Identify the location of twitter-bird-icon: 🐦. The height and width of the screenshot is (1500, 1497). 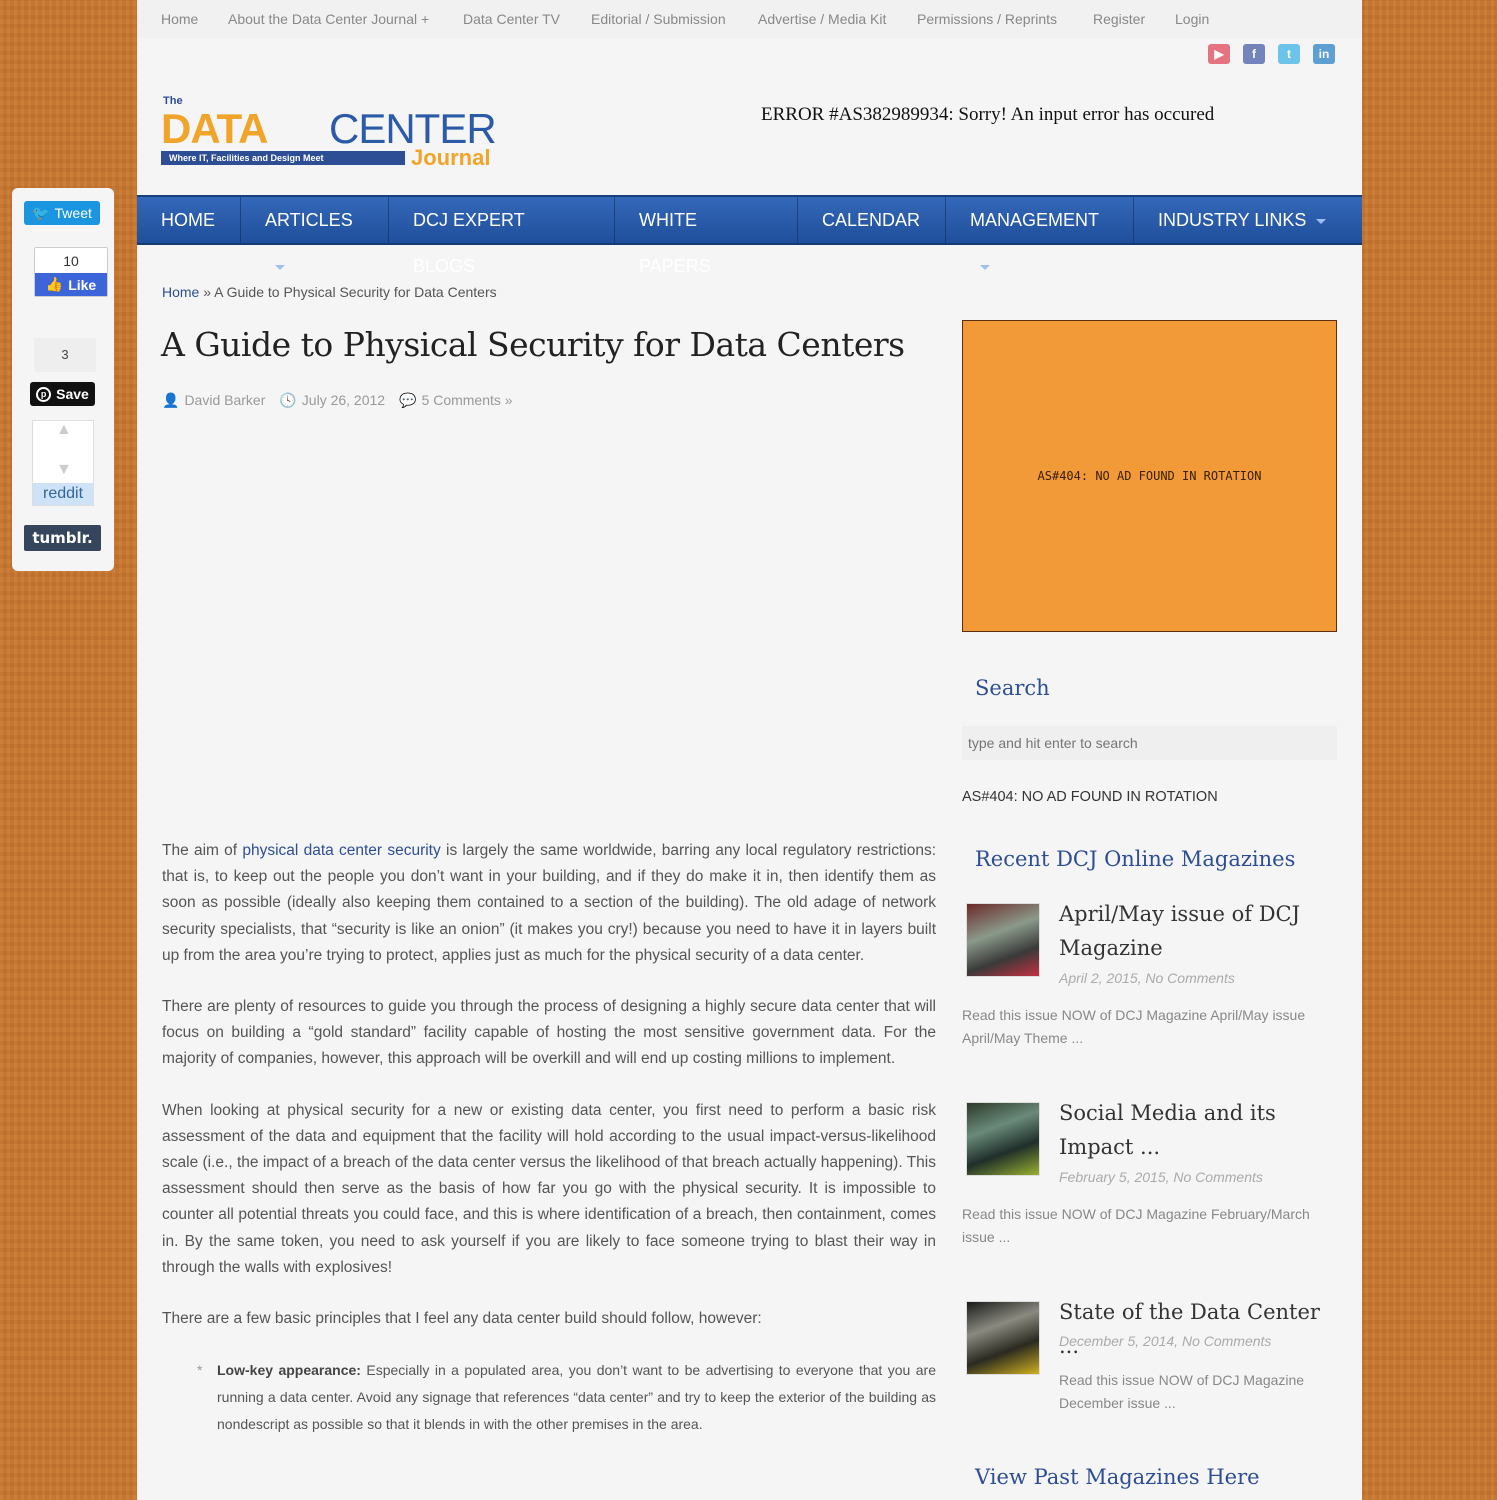
(41, 212).